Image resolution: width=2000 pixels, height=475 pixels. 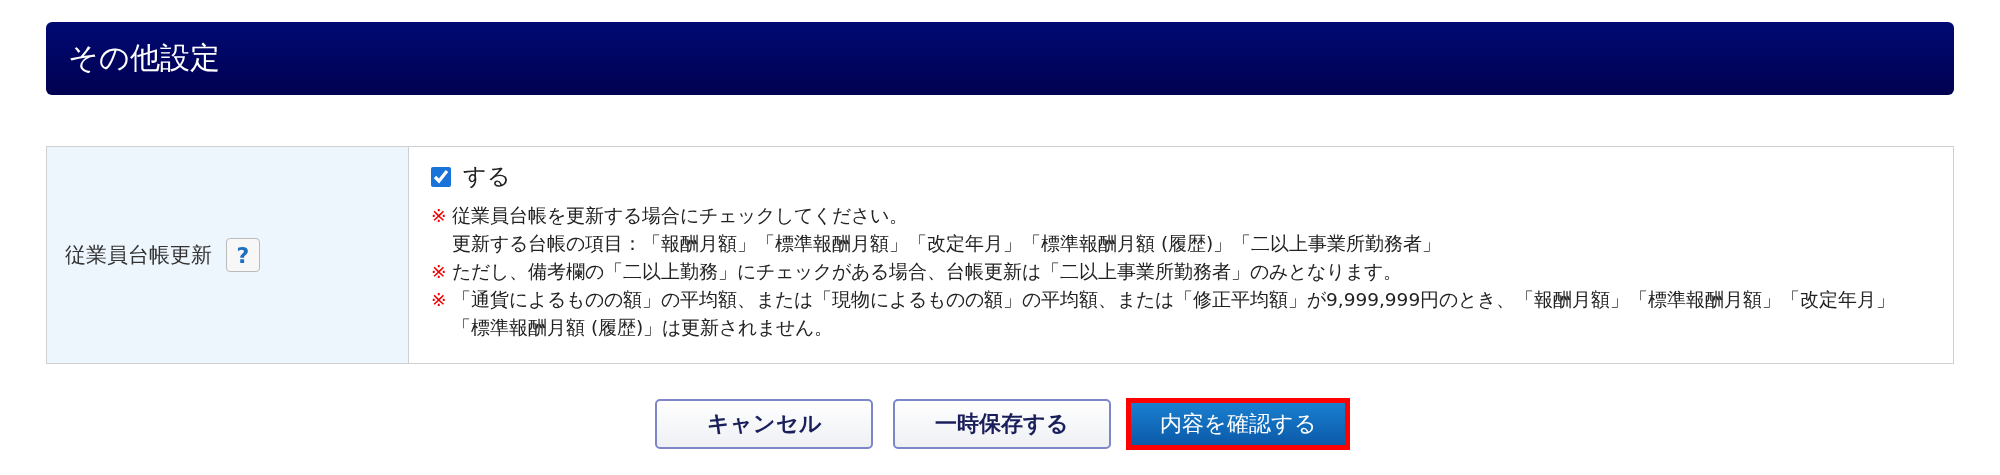 I want to click on section-title: その他設定, so click(x=144, y=58).